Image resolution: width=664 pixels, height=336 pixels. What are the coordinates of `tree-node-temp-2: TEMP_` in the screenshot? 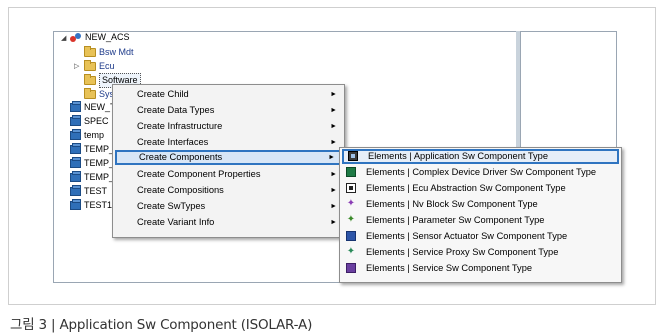 It's located at (92, 163).